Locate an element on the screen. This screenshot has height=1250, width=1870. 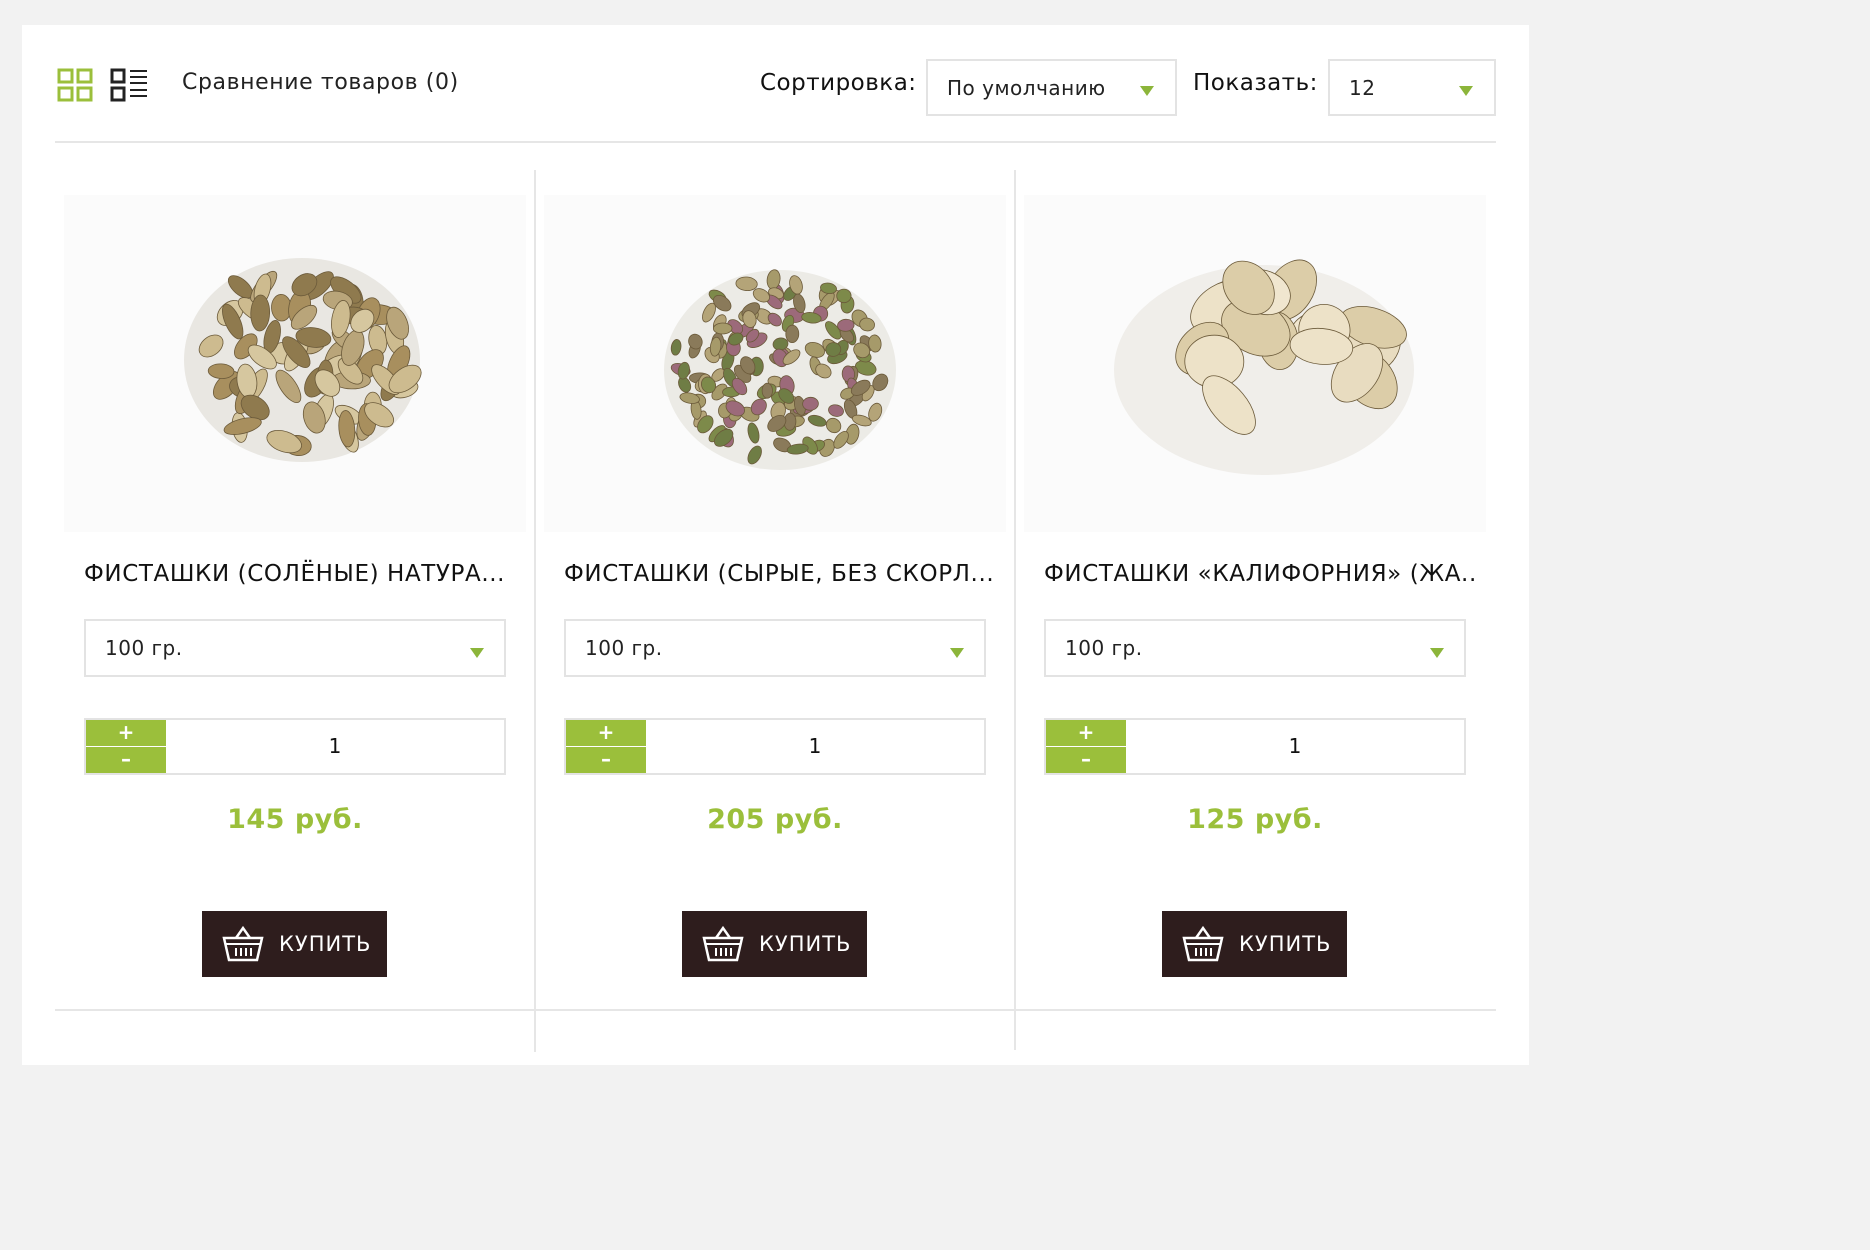
sort-select-value: По умолчанию is located at coordinates (1026, 87).